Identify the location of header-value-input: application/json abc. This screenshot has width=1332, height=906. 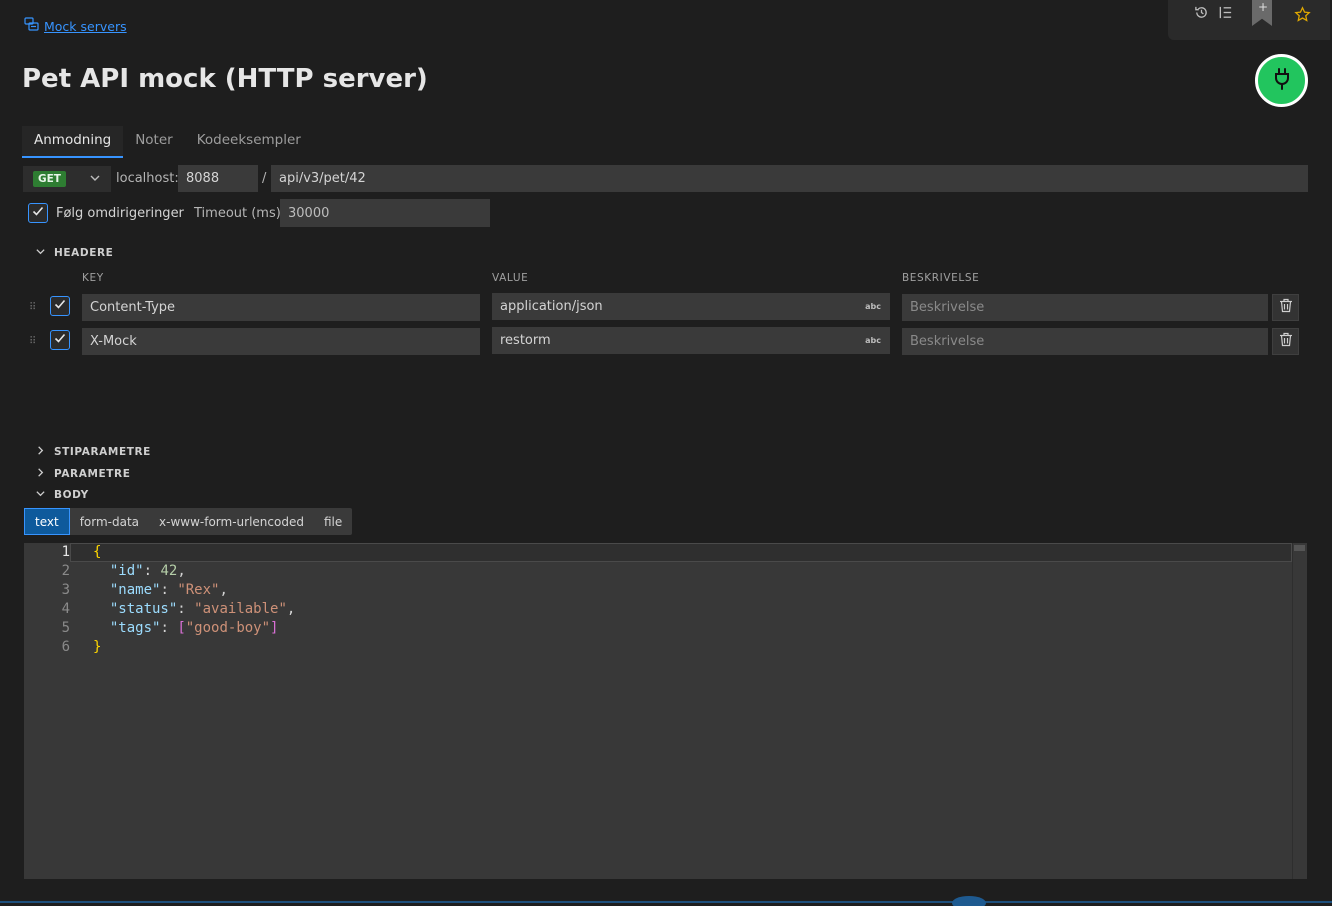
(691, 306).